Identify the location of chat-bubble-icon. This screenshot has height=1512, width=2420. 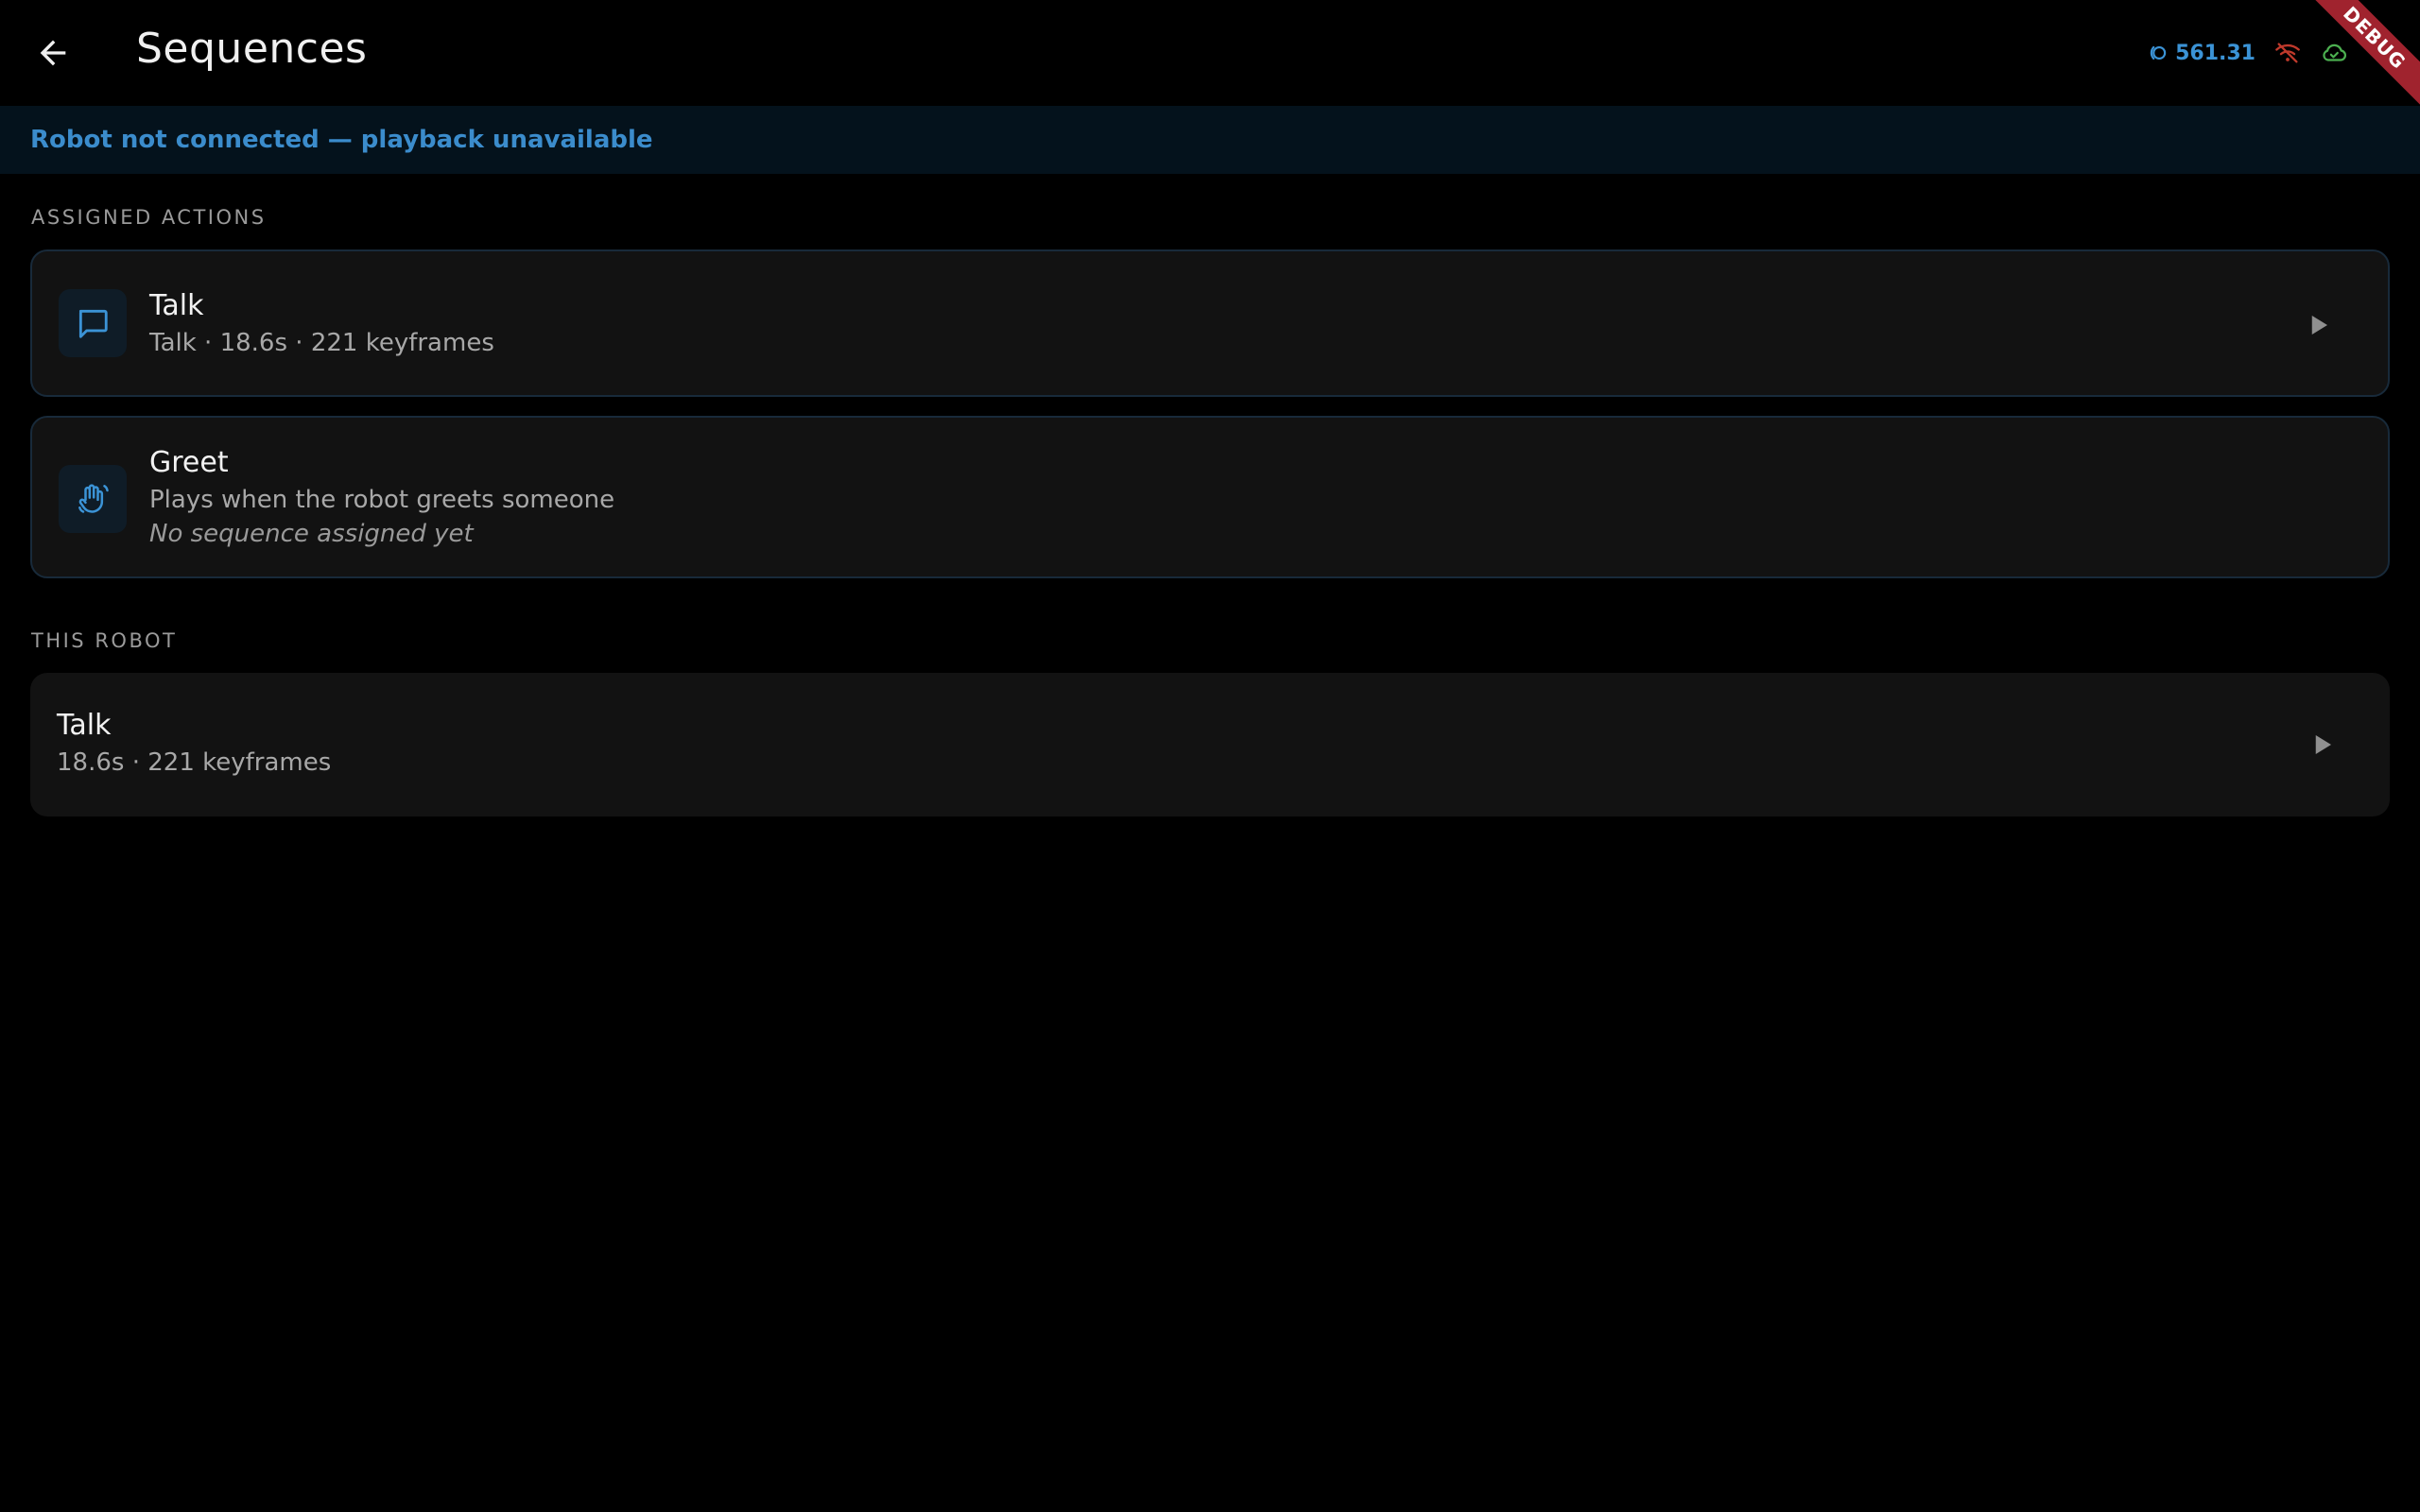
(93, 323).